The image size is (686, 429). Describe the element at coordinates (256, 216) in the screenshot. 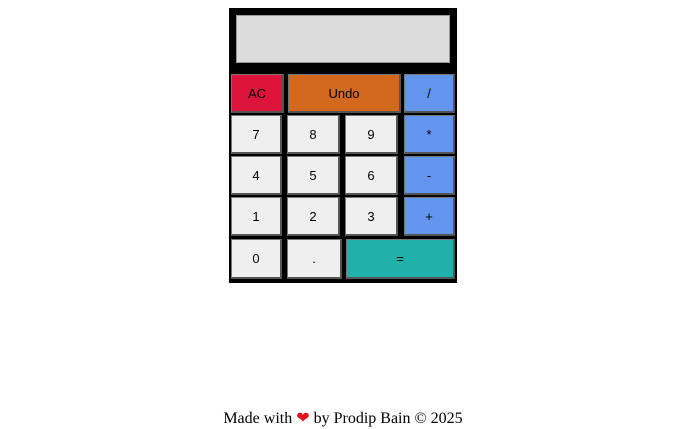

I see `digit-1-button: 1` at that location.